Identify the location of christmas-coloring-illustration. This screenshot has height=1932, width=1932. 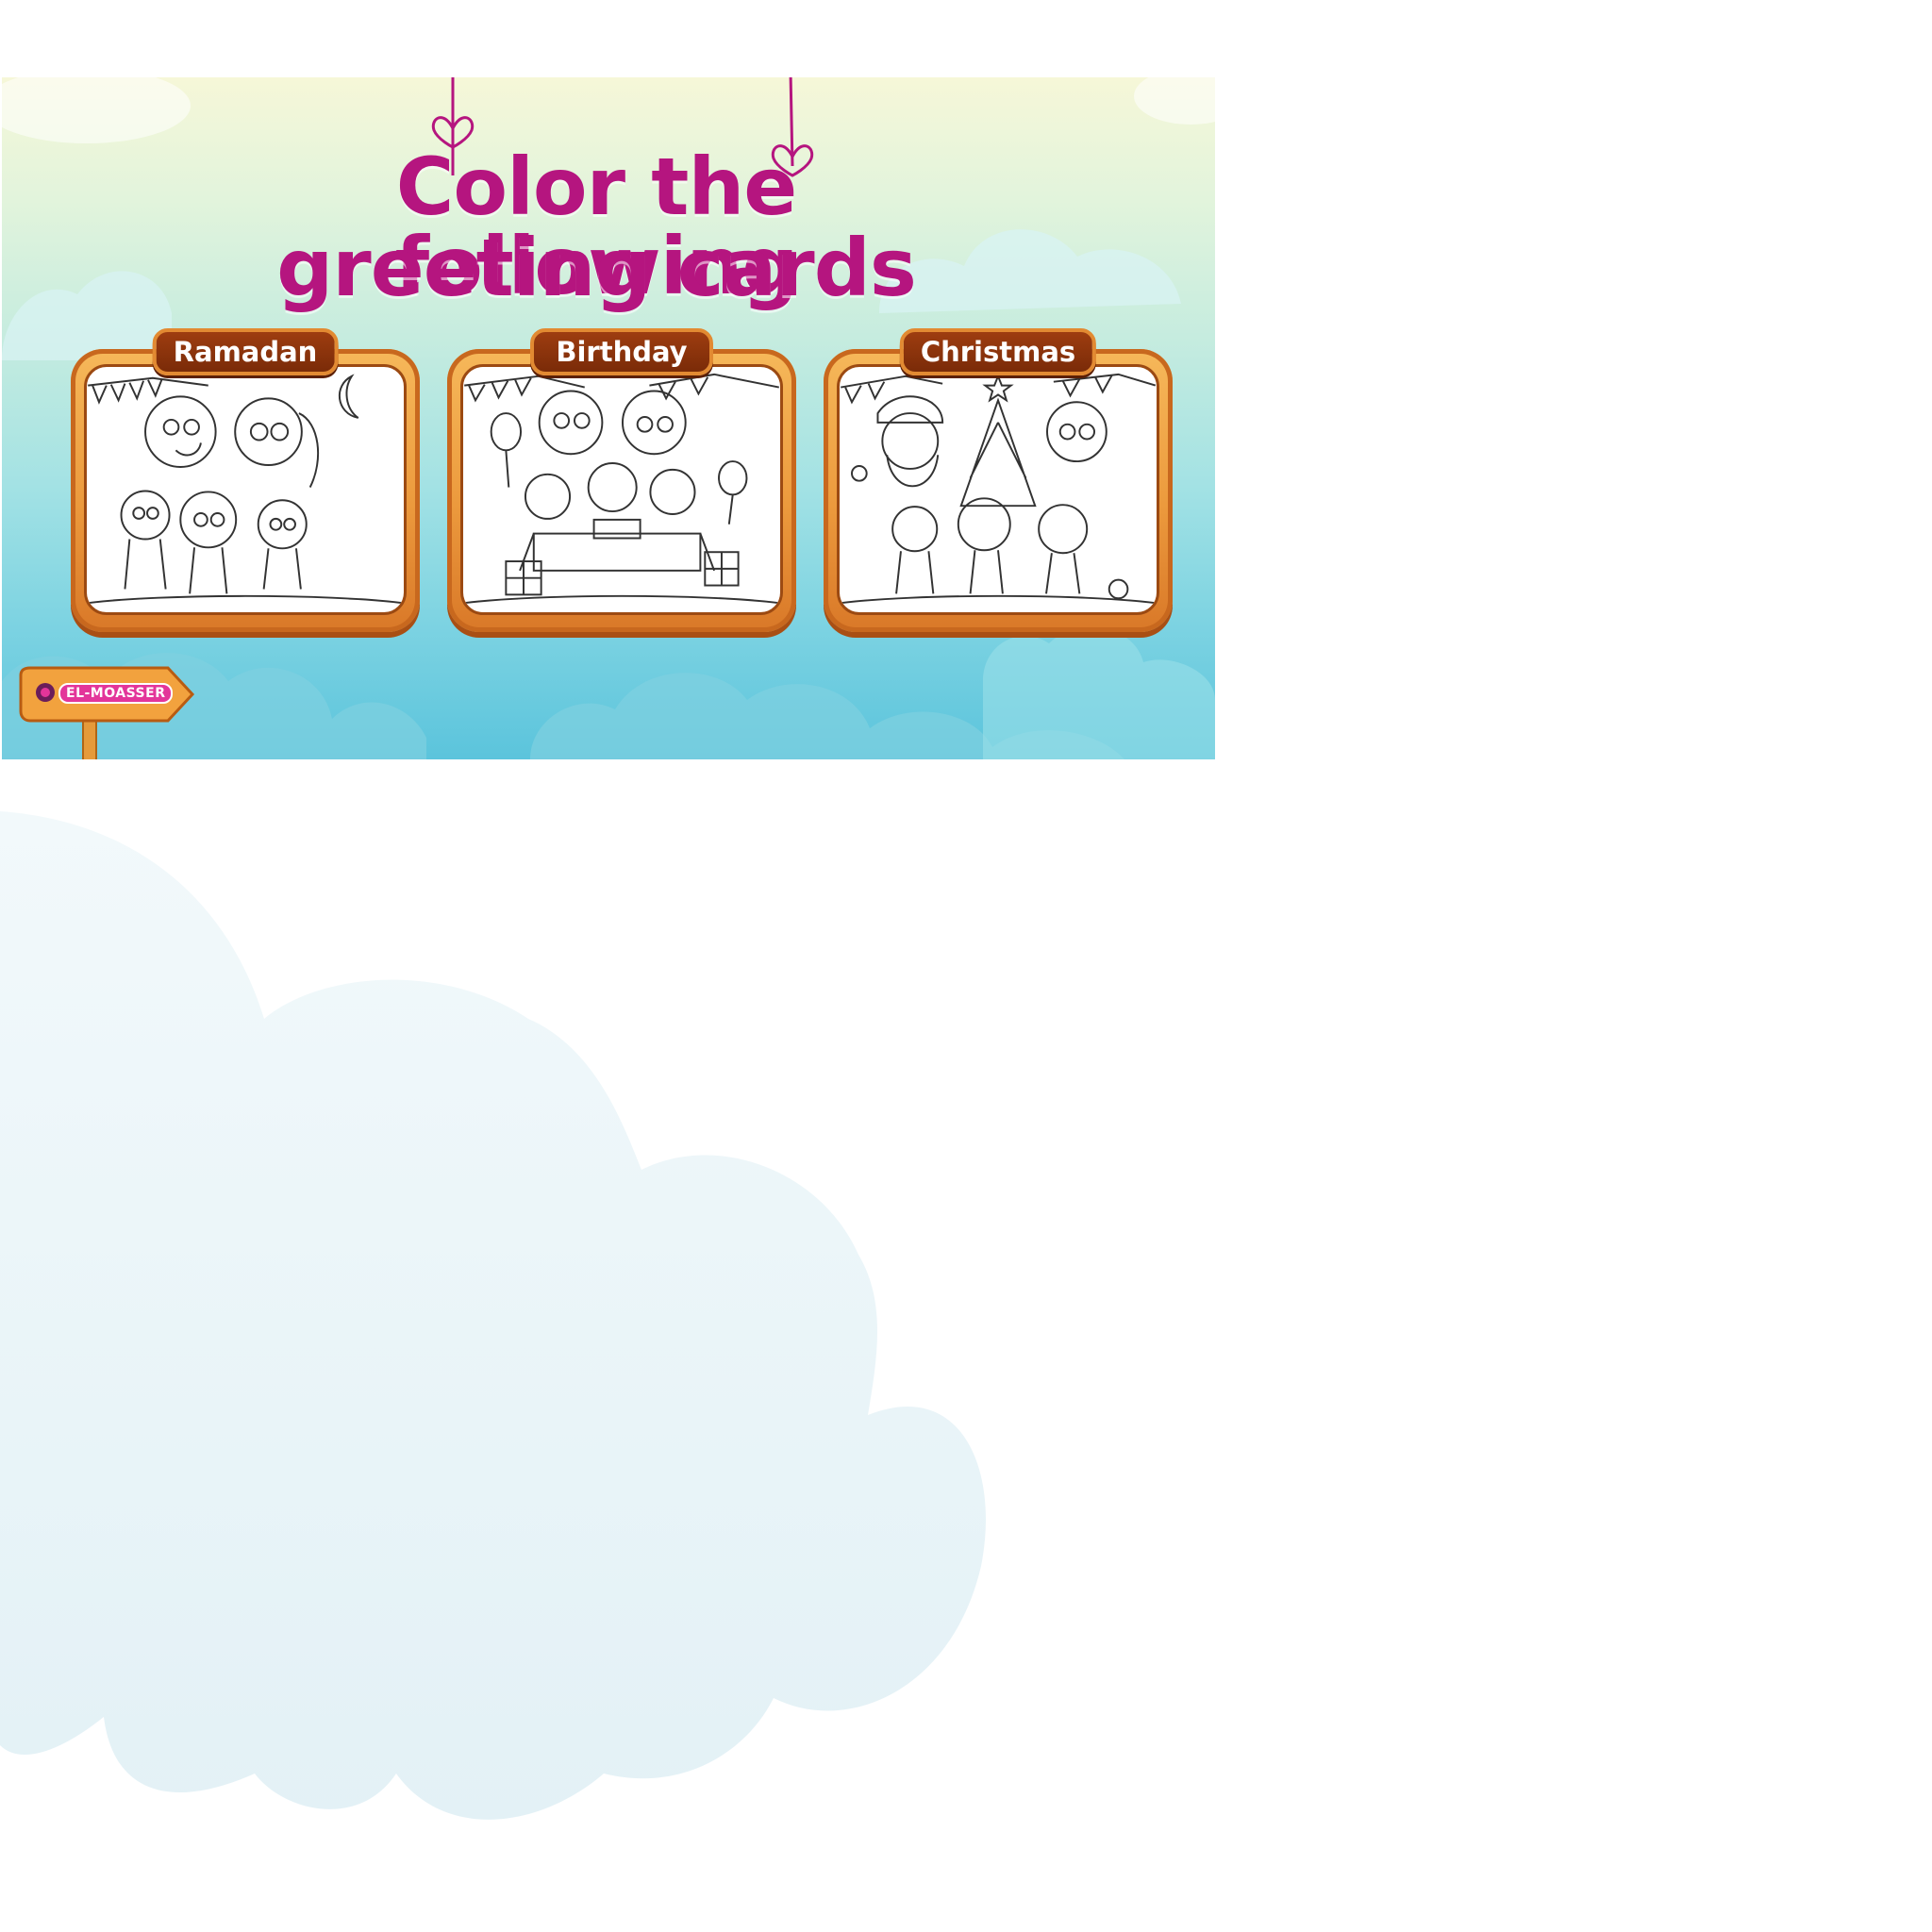
(999, 489).